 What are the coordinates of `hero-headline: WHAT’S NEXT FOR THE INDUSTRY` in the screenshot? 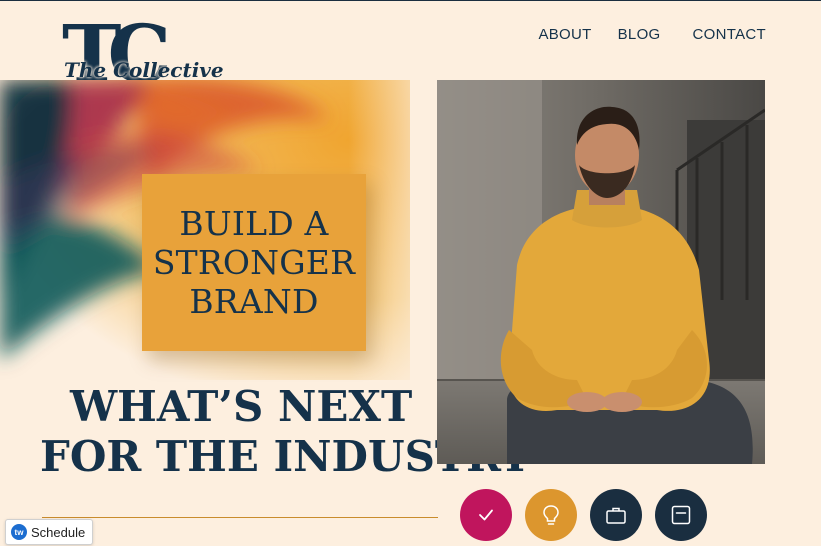 It's located at (285, 432).